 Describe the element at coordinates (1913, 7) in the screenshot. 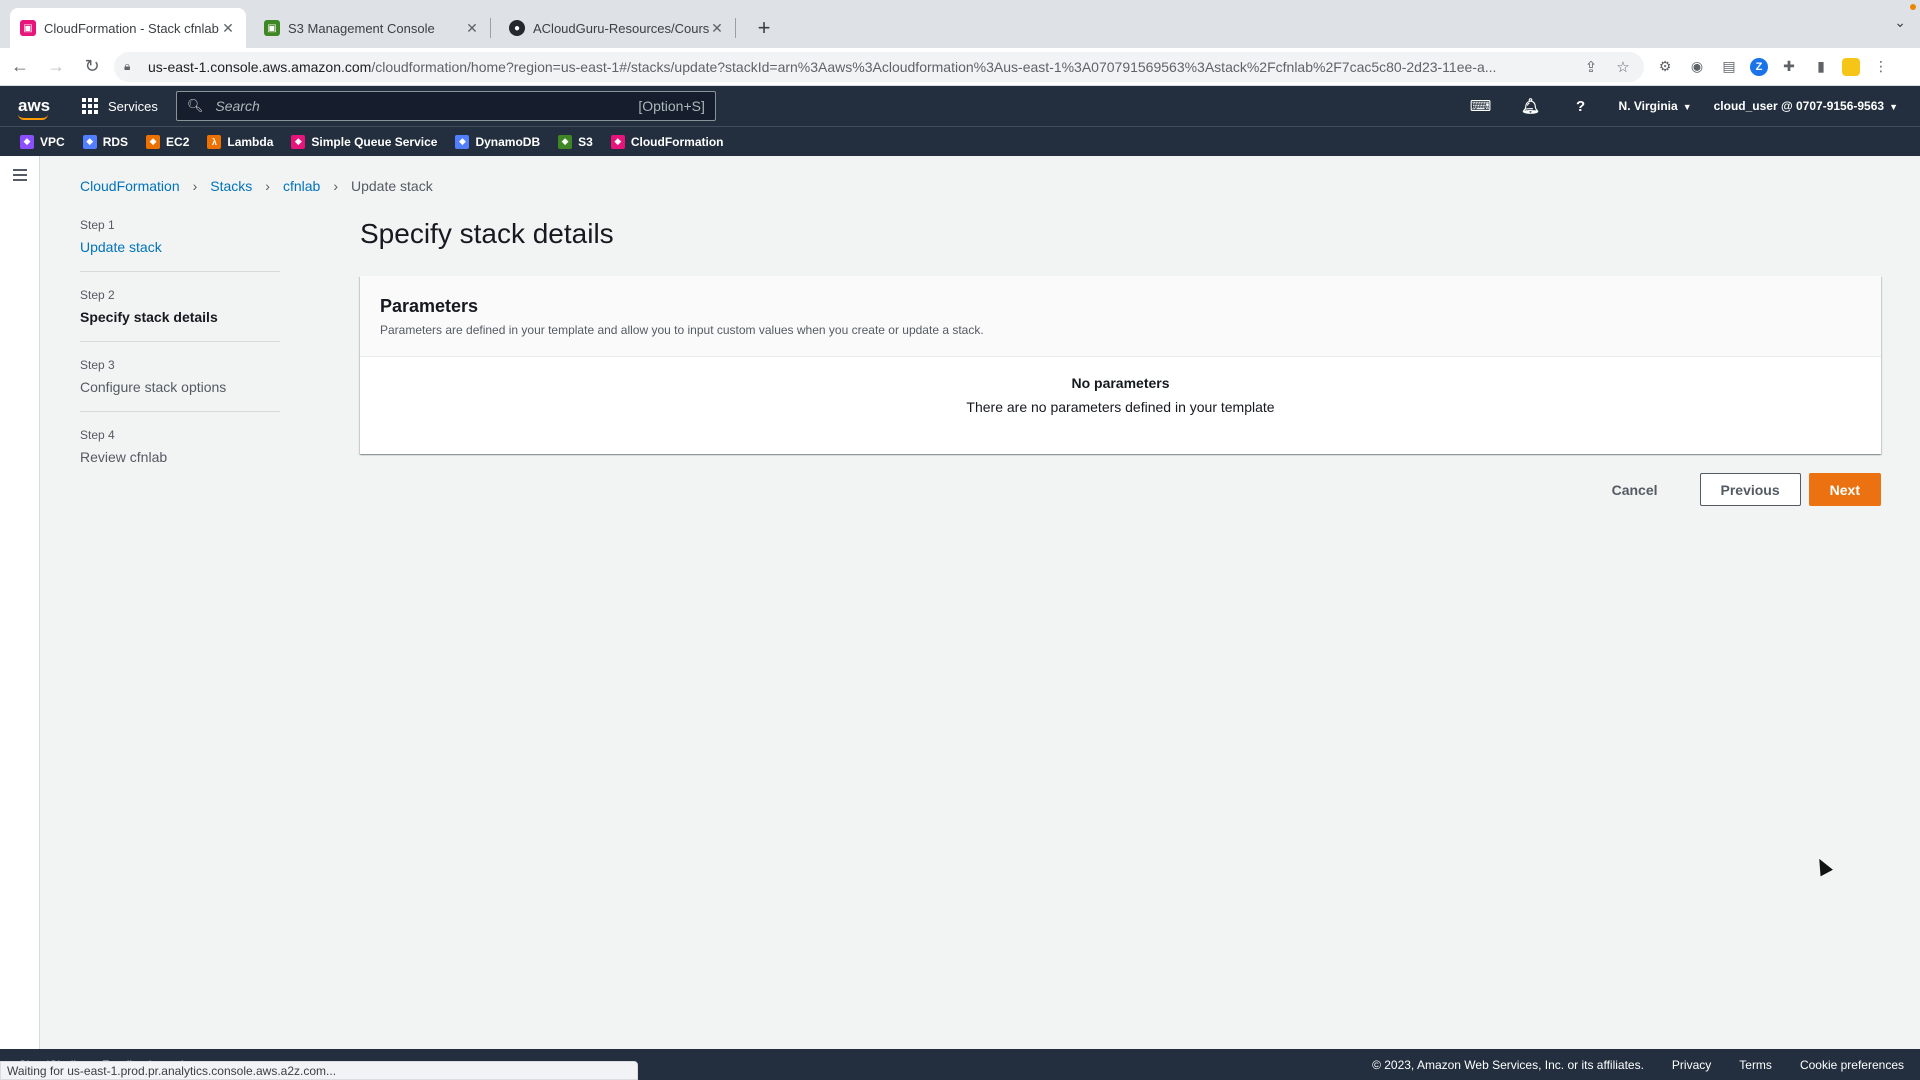

I see `recording-indicator-icon` at that location.